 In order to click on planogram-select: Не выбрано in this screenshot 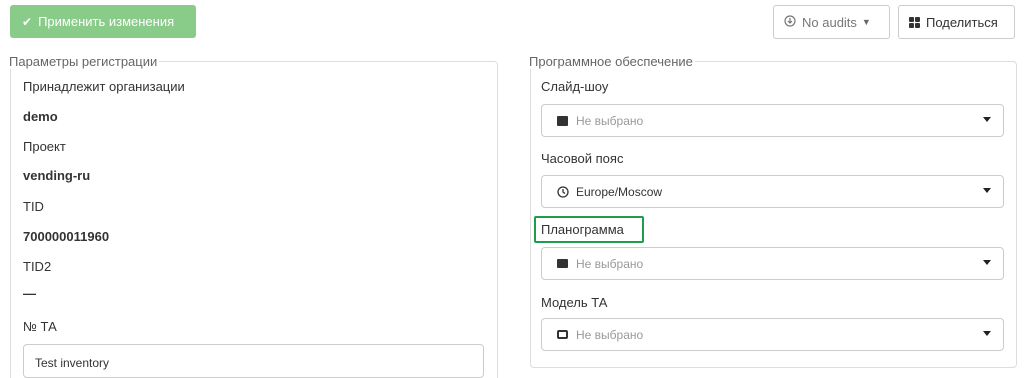, I will do `click(772, 263)`.